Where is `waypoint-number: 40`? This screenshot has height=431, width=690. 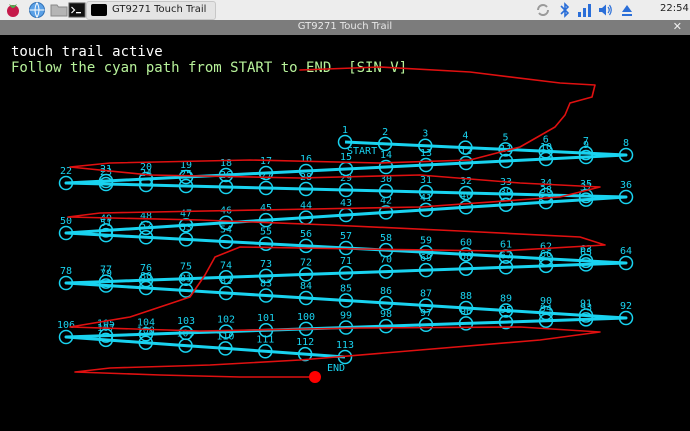 waypoint-number: 40 is located at coordinates (466, 195).